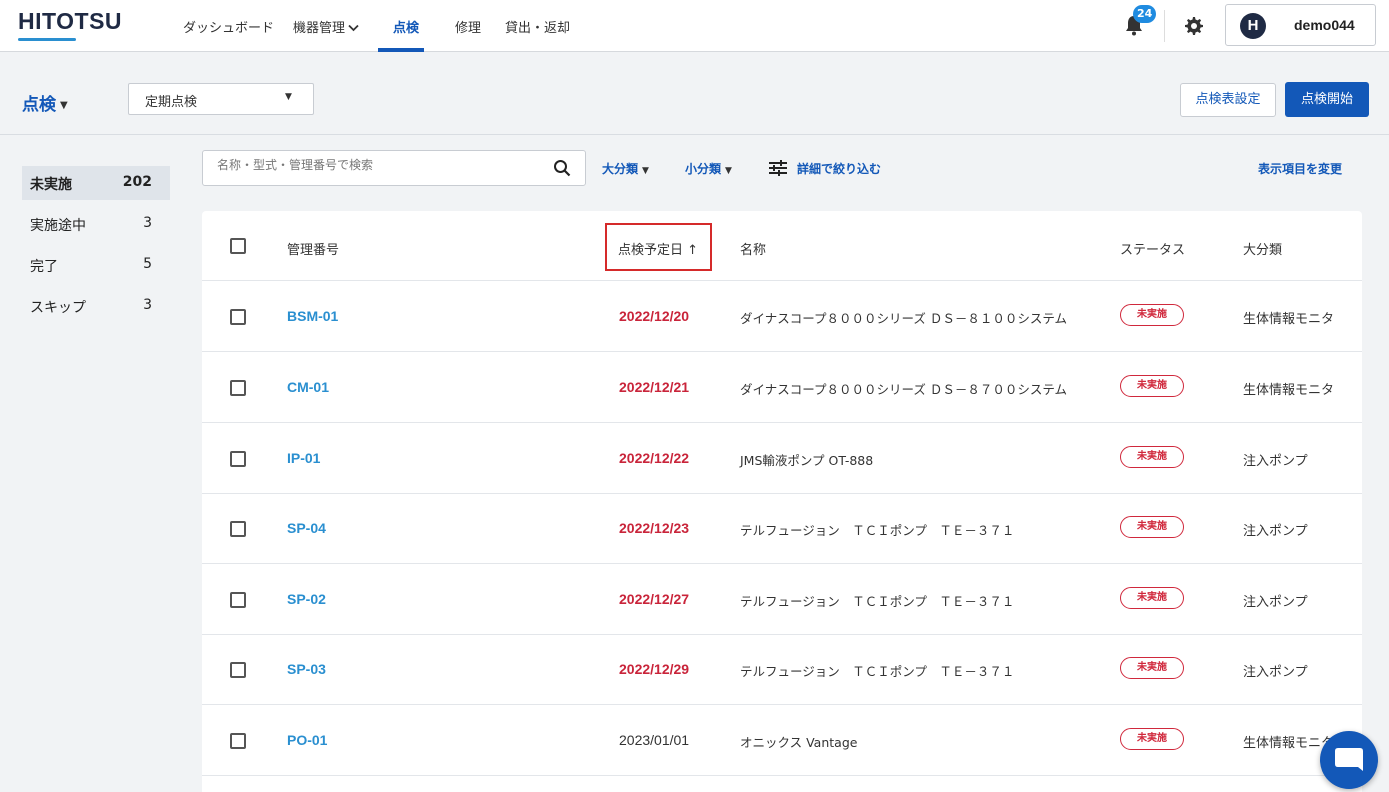  Describe the element at coordinates (307, 740) in the screenshot. I see `mgmt-no-link: PO-01` at that location.